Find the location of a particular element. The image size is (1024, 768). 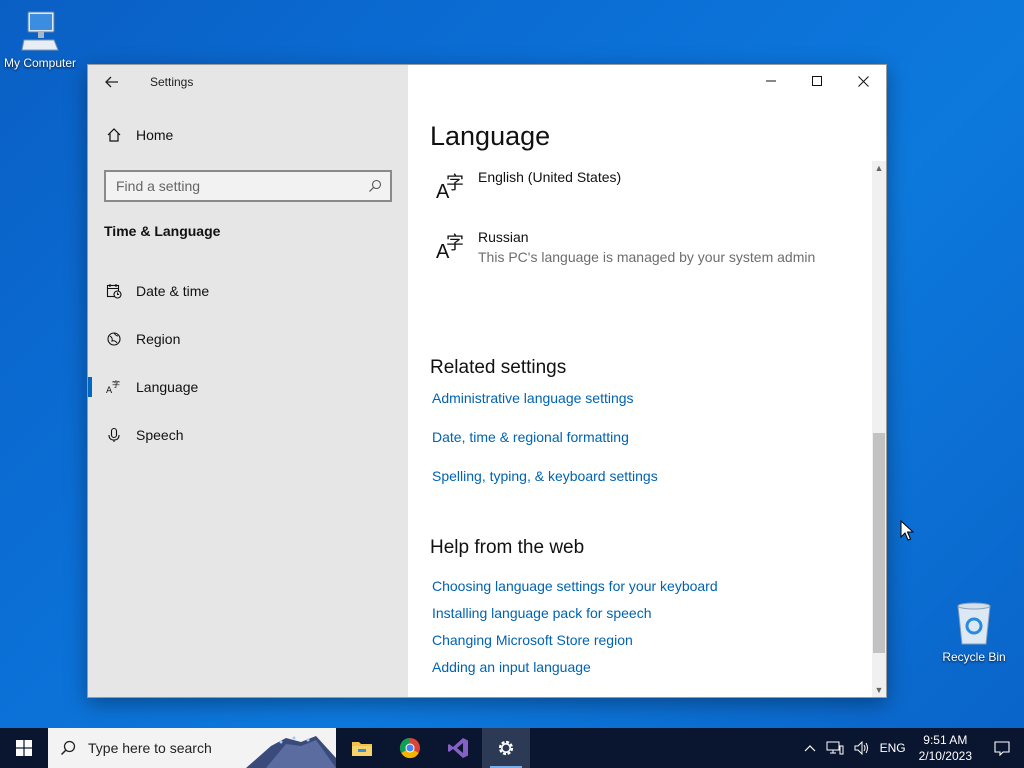

taskbar-search-placeholder: Type here to search is located at coordinates (150, 748).